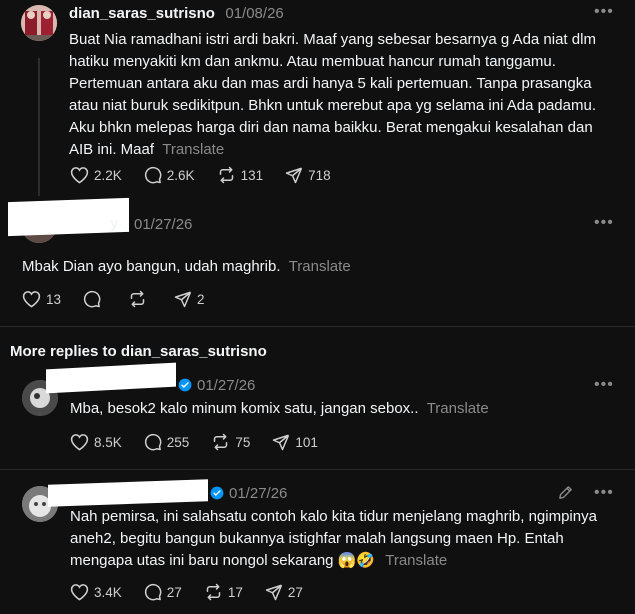  I want to click on reply-count: 2.6K, so click(180, 175).